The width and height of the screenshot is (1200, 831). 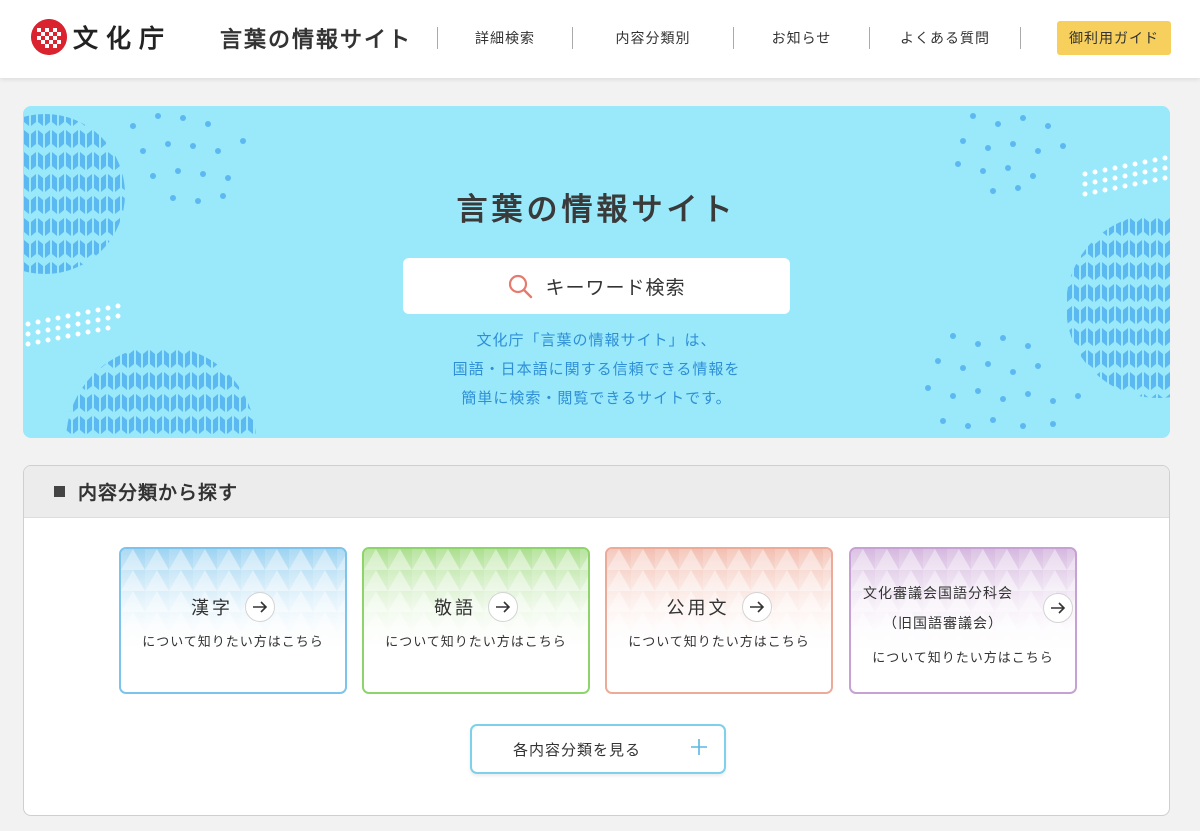 What do you see at coordinates (943, 624) in the screenshot?
I see `card-title-secondary: （旧国語審議会）` at bounding box center [943, 624].